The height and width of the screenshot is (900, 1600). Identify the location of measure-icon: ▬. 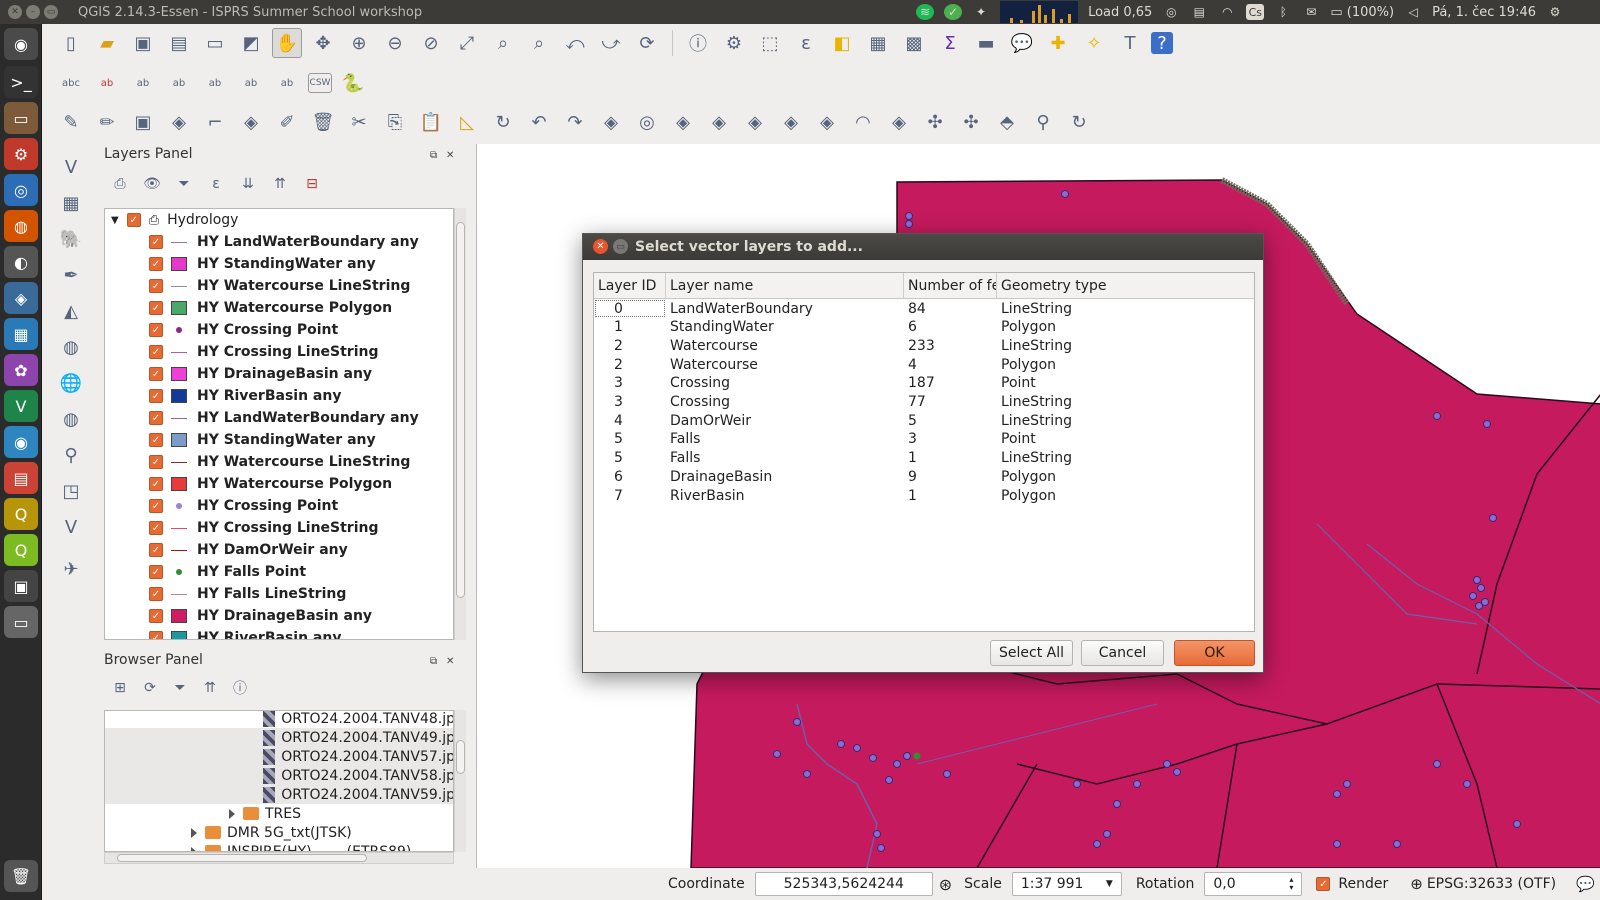
(986, 43).